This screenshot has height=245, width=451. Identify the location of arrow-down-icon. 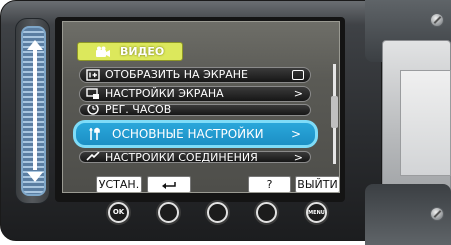
(35, 177).